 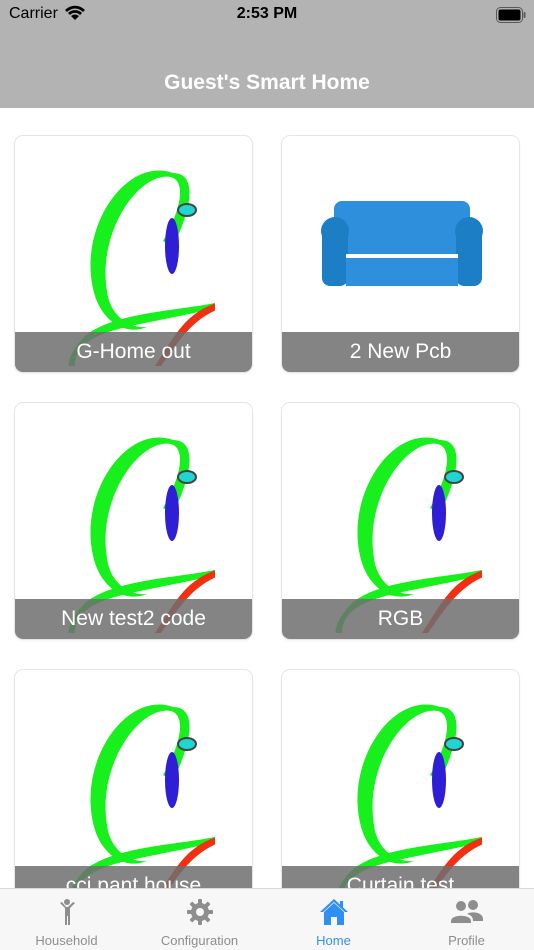 What do you see at coordinates (66, 940) in the screenshot?
I see `tab-label: Household` at bounding box center [66, 940].